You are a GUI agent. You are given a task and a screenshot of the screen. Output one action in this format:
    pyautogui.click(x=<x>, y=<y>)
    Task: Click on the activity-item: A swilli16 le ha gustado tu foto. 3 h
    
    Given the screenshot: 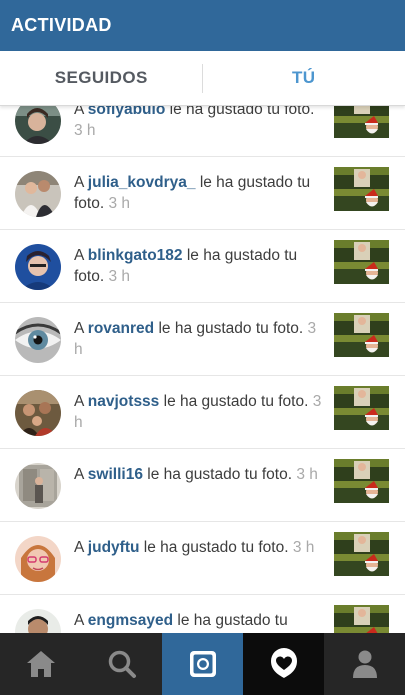 What is the action you would take?
    pyautogui.click(x=202, y=485)
    